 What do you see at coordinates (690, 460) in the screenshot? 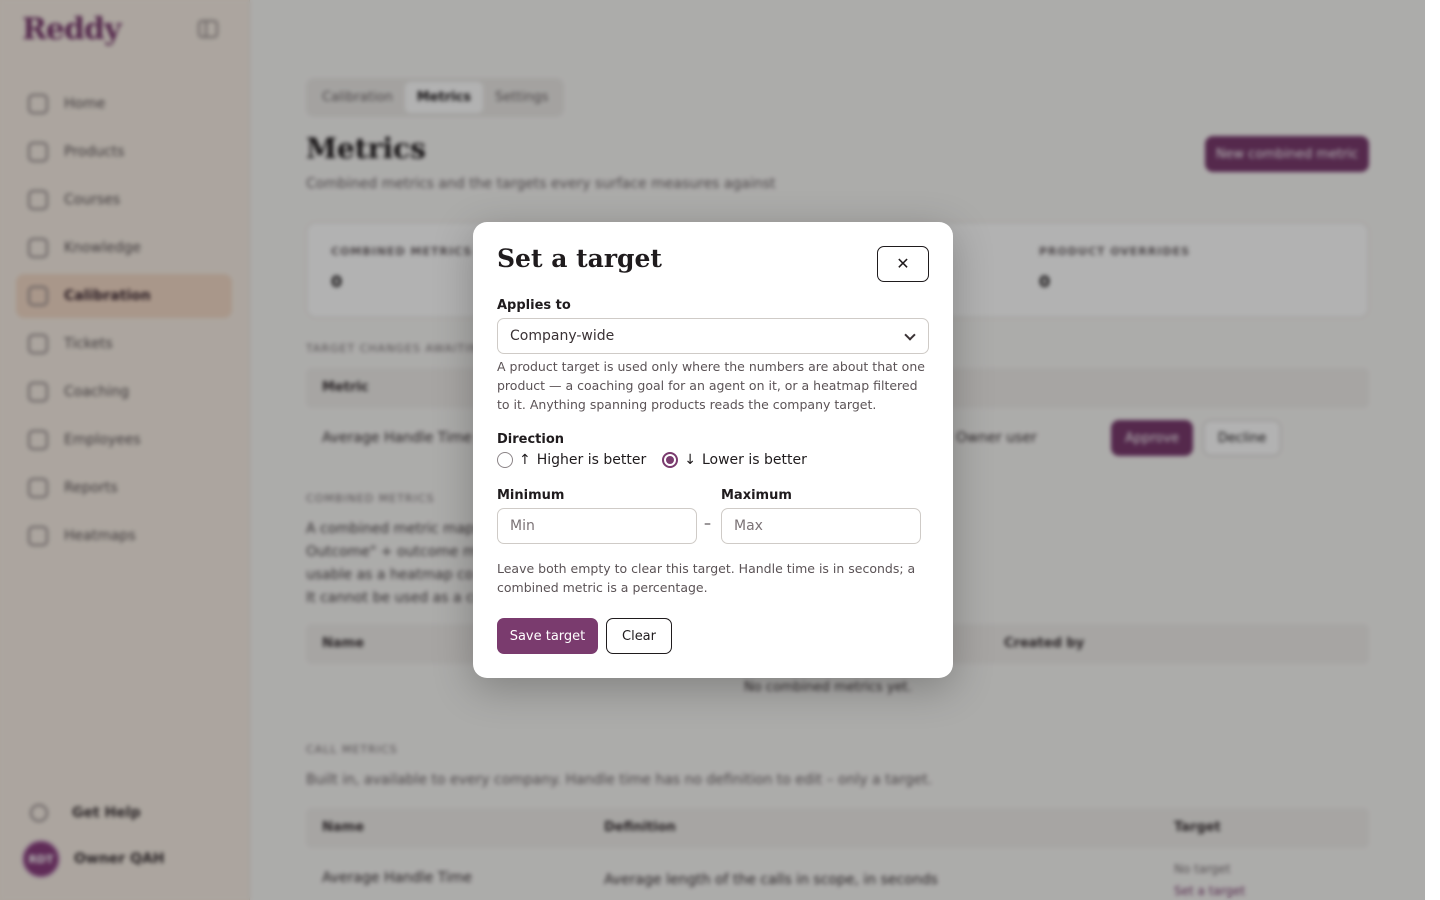
I see `arrow-down-icon: ↓` at bounding box center [690, 460].